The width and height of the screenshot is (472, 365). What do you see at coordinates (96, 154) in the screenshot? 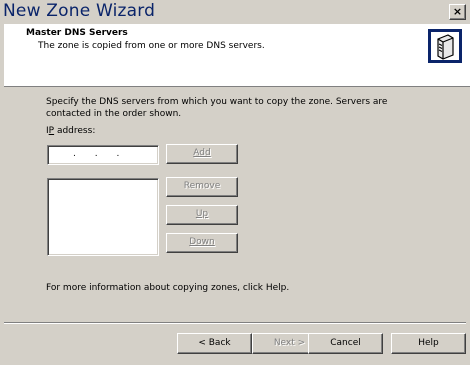
I see `ip-address-value: . . .` at bounding box center [96, 154].